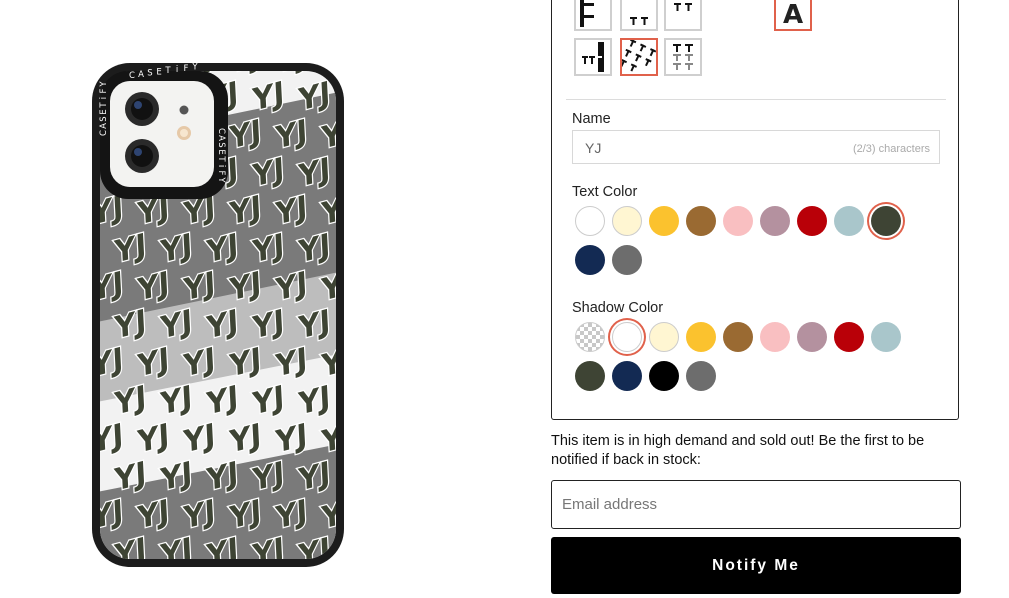 The width and height of the screenshot is (1009, 598). Describe the element at coordinates (849, 337) in the screenshot. I see `shadow-color-swatch-red` at that location.